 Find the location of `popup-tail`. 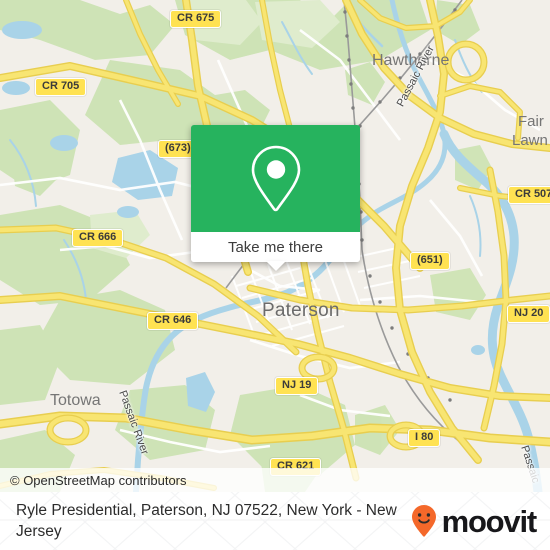

popup-tail is located at coordinates (275, 266).